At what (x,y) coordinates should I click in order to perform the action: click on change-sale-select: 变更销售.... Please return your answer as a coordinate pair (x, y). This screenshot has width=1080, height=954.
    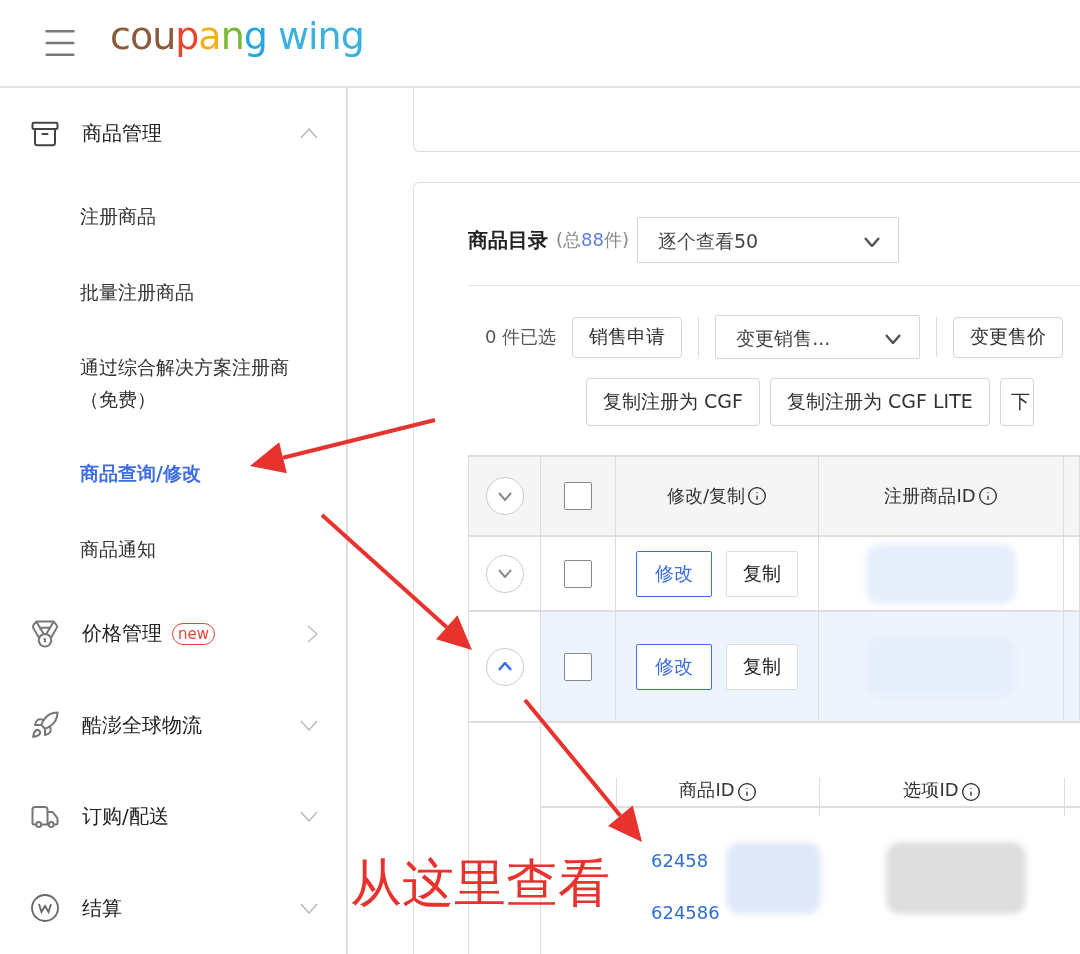
    Looking at the image, I should click on (818, 337).